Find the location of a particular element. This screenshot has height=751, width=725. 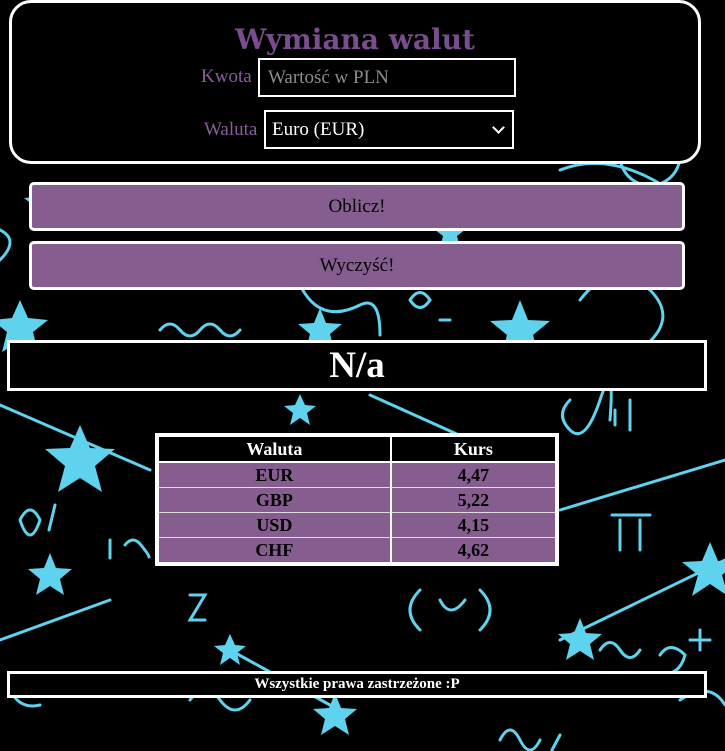

footer: Wszystkie prawa zastrzeżone :P is located at coordinates (357, 684).